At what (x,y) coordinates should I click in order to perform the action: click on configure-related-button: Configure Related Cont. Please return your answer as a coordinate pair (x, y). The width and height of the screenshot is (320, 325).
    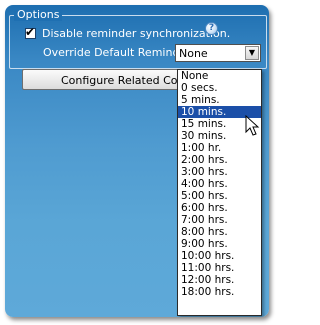
    Looking at the image, I should click on (100, 79).